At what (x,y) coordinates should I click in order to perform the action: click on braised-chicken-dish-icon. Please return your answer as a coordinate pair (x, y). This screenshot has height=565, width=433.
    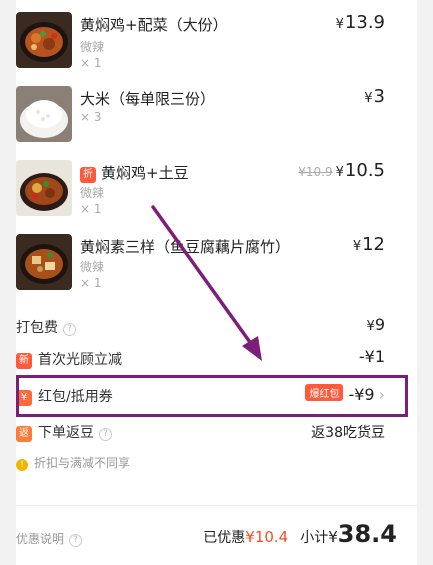
    Looking at the image, I should click on (44, 40).